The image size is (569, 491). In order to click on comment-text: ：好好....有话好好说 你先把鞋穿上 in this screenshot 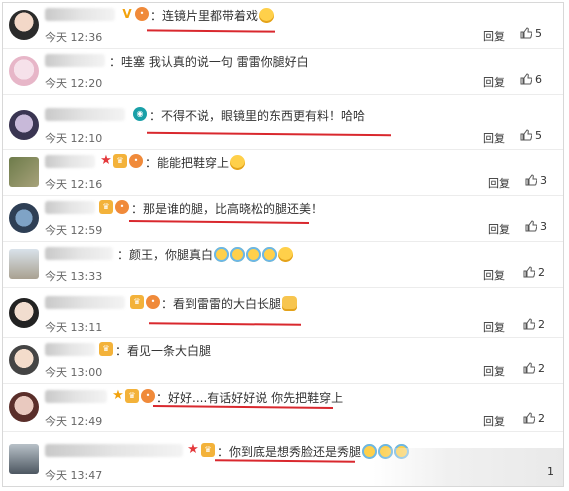, I will do `click(250, 398)`.